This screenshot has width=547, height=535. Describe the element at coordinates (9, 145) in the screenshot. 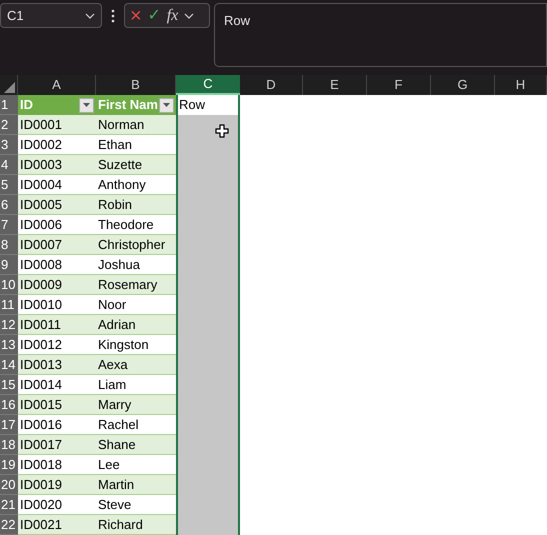

I see `row-header: 3` at that location.